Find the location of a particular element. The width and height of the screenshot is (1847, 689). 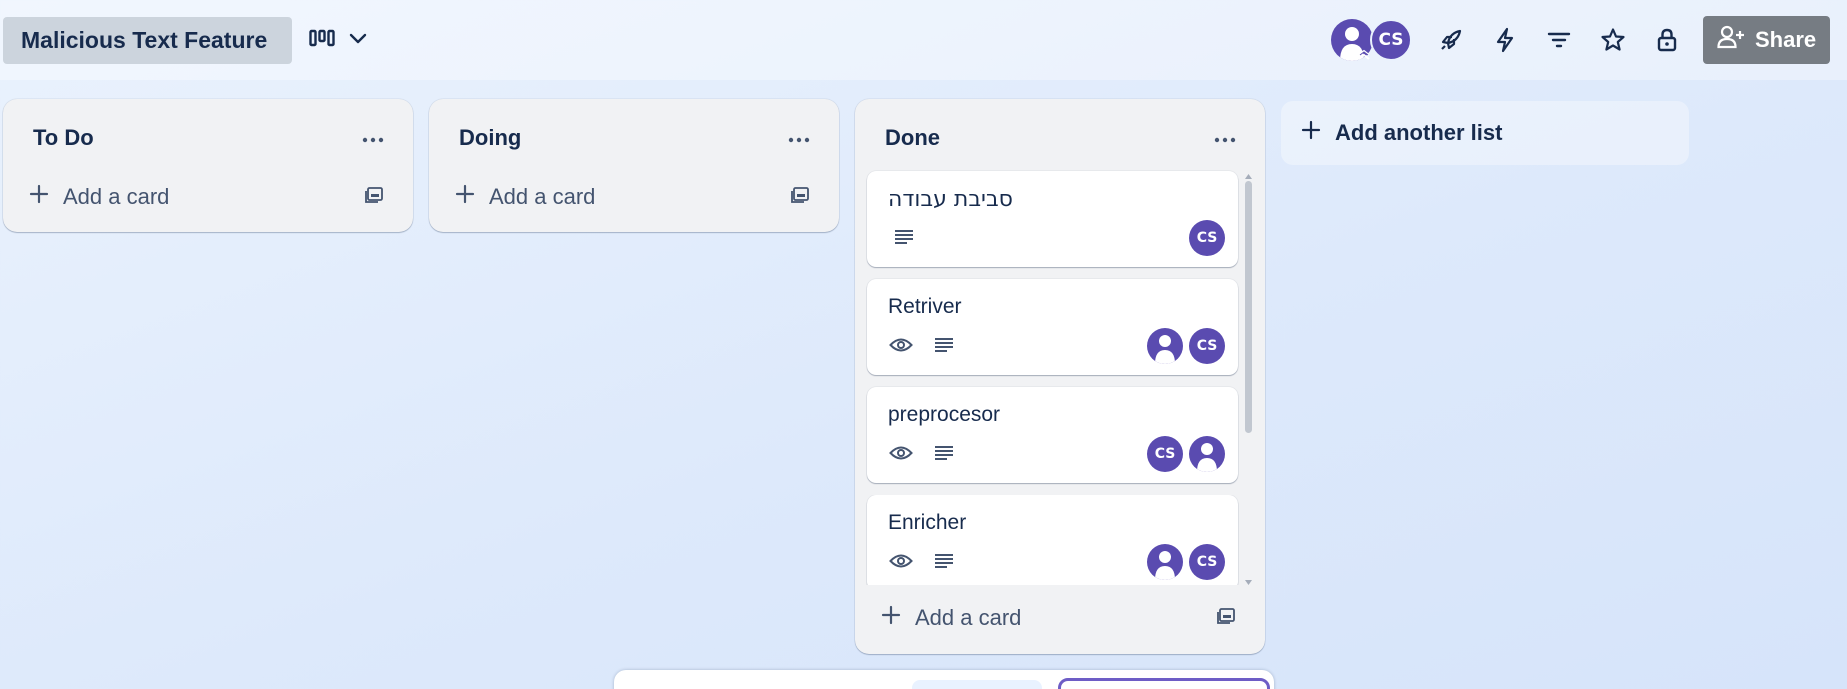

card-title: Enricher is located at coordinates (927, 522).